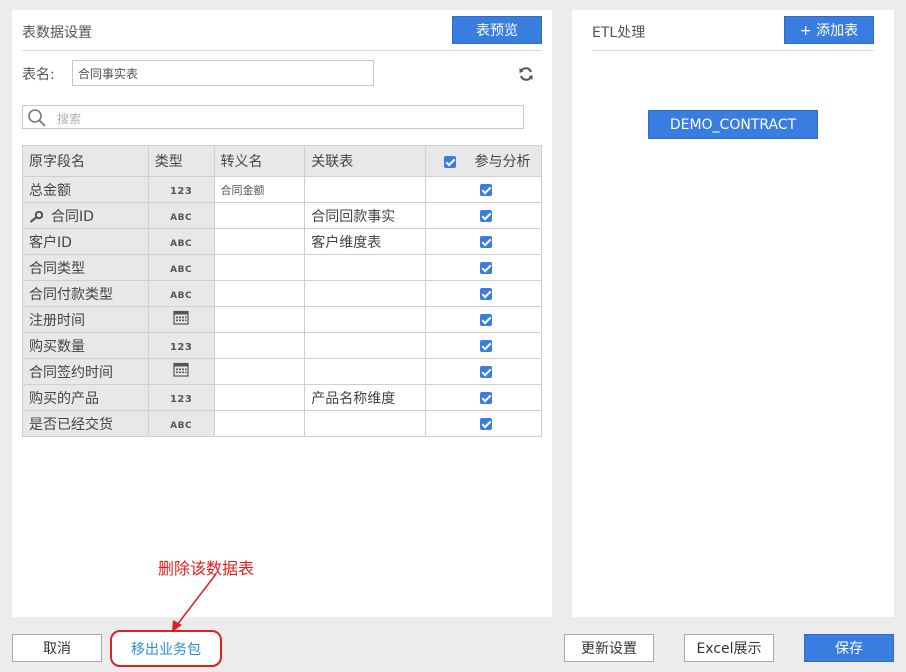 The image size is (906, 672). Describe the element at coordinates (71, 424) in the screenshot. I see `field-name: 是否已经交货` at that location.